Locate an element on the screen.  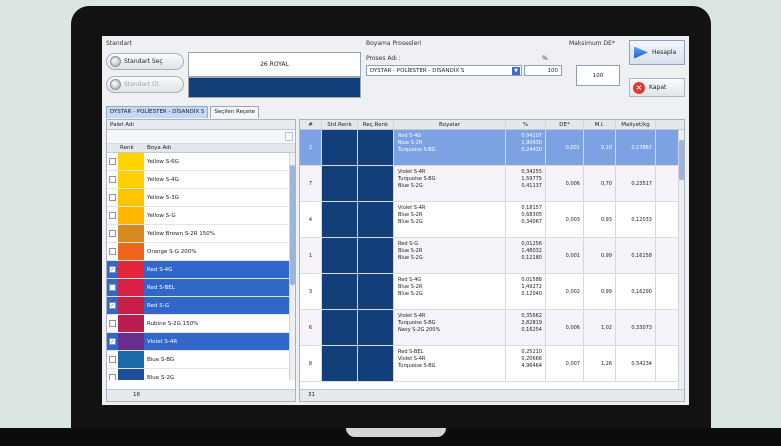
mi-column-header: M.I. is located at coordinates (600, 124).